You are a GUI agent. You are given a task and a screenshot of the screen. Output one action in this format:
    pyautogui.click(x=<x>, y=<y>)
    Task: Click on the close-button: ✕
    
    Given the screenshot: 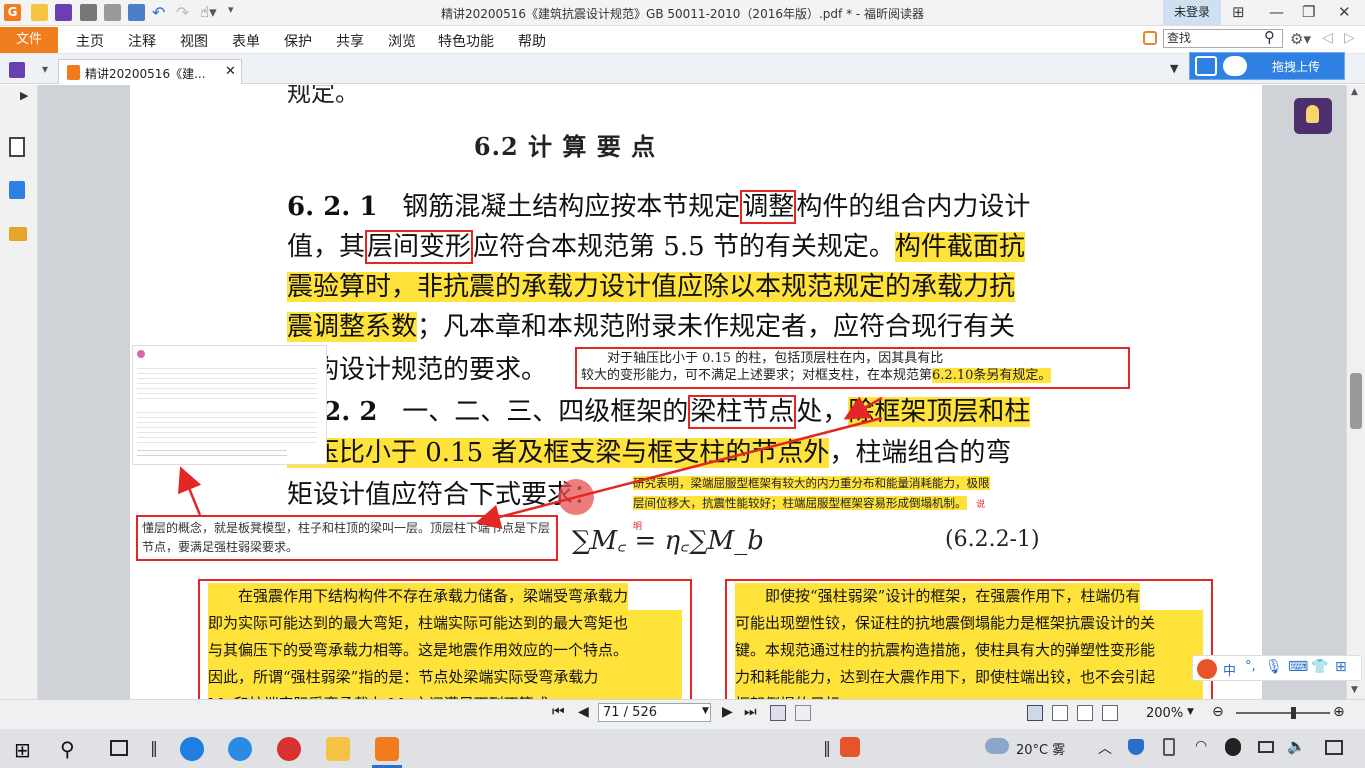 What is the action you would take?
    pyautogui.click(x=1344, y=12)
    